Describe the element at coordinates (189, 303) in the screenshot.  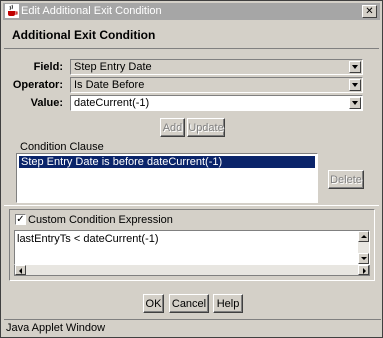
I see `cancel-button: Cancel` at that location.